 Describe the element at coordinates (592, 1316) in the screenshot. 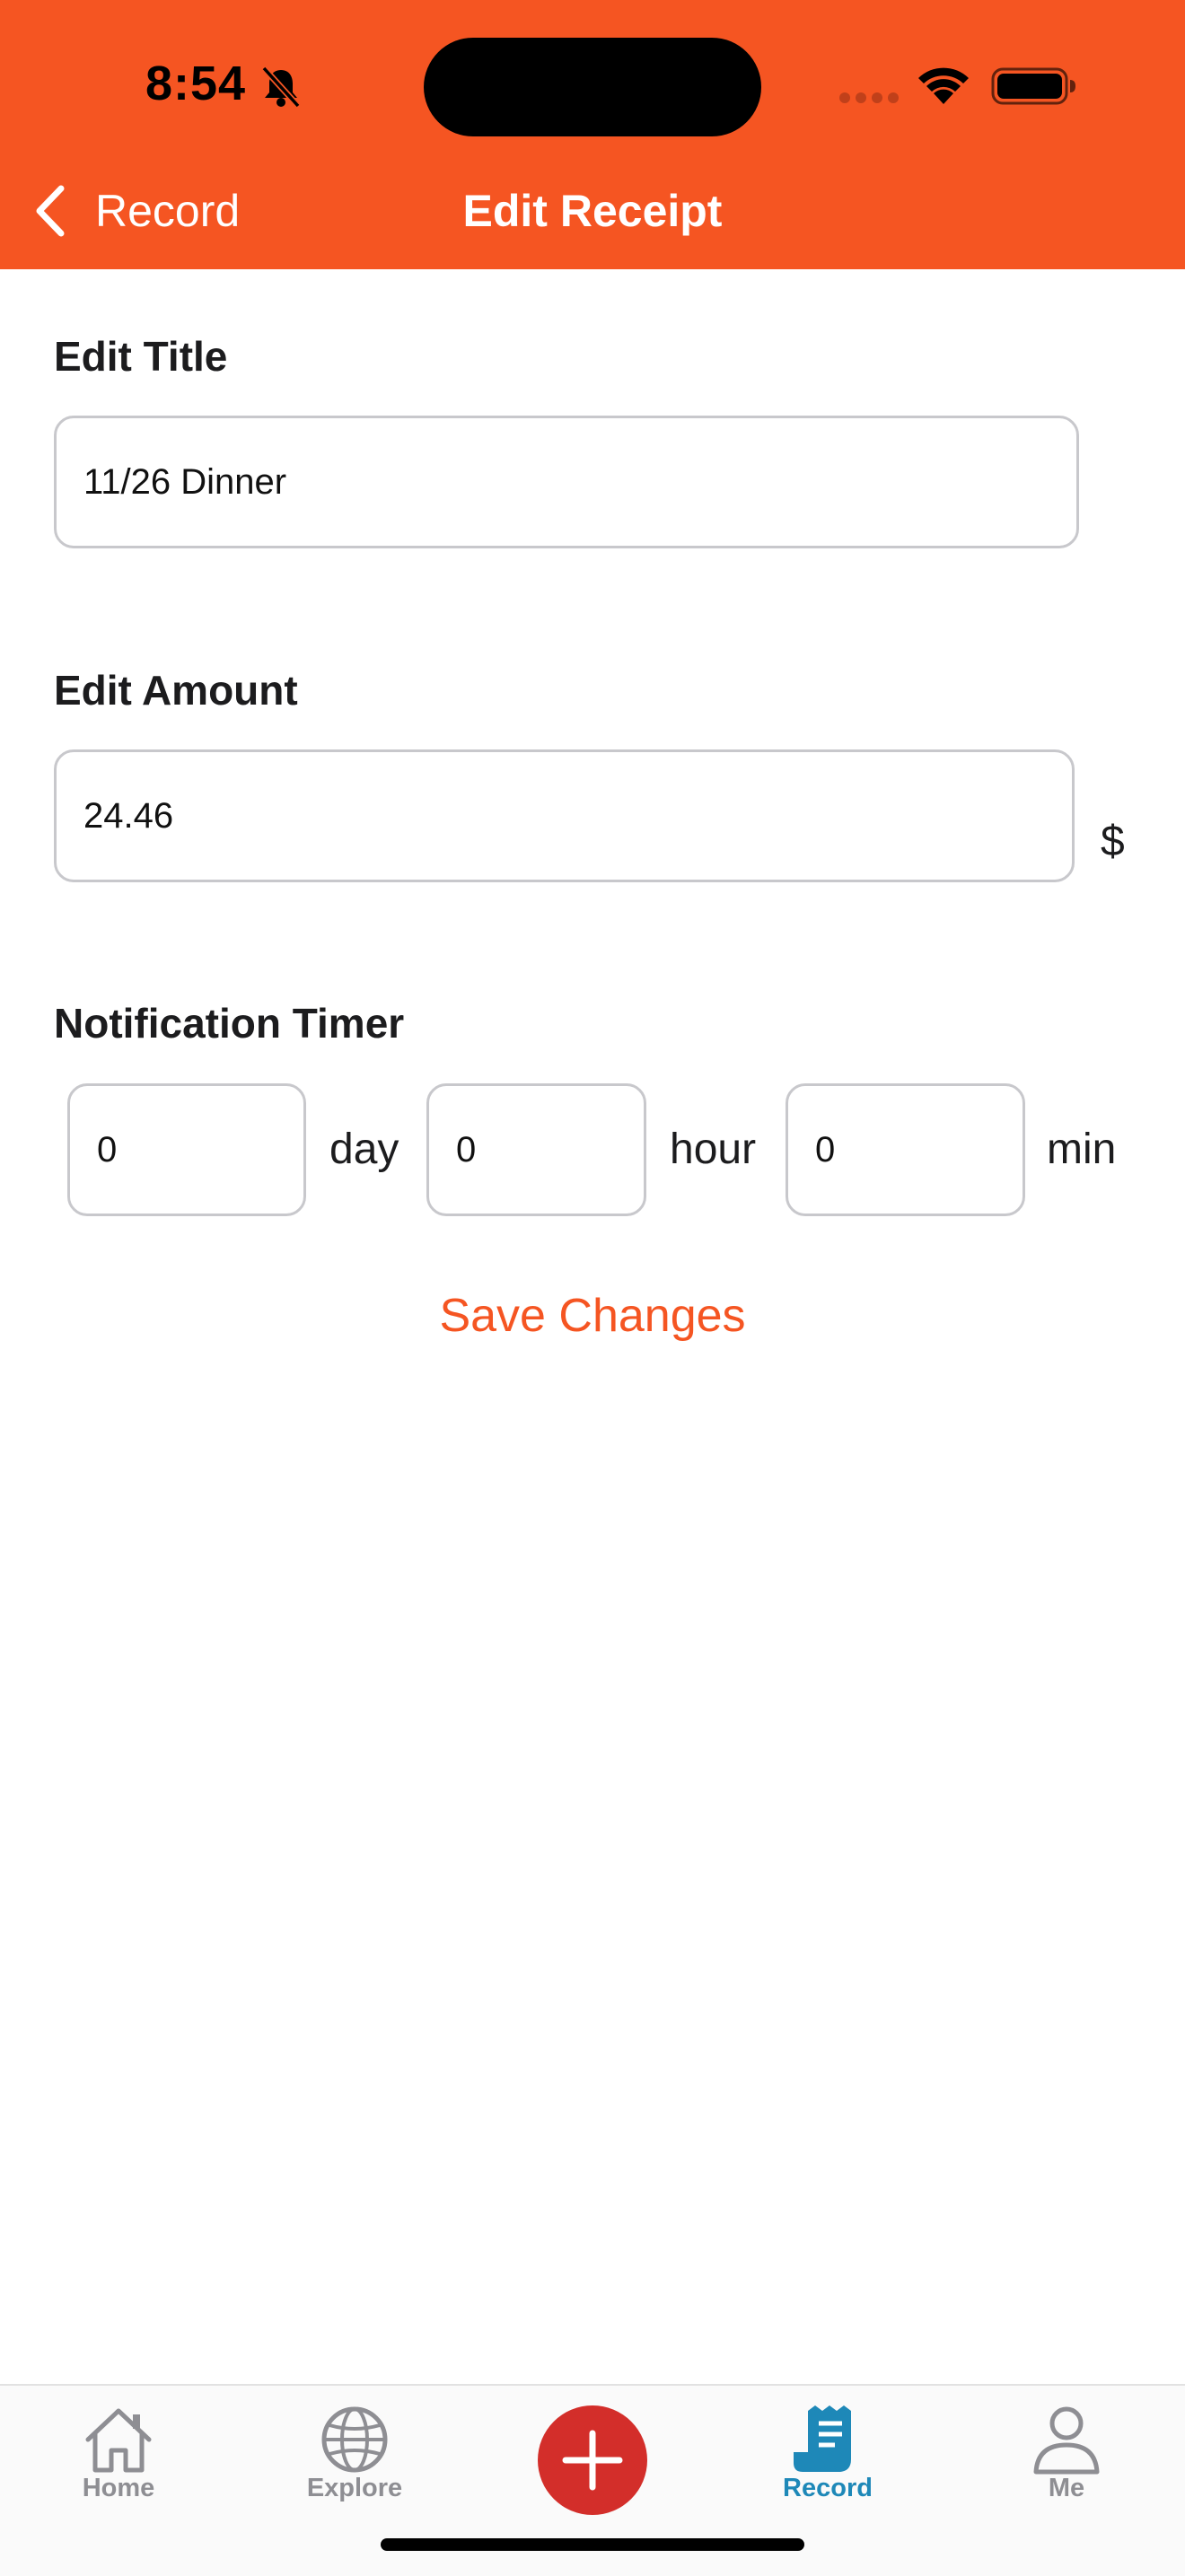

I see `save-changes-button: Save Changes` at that location.